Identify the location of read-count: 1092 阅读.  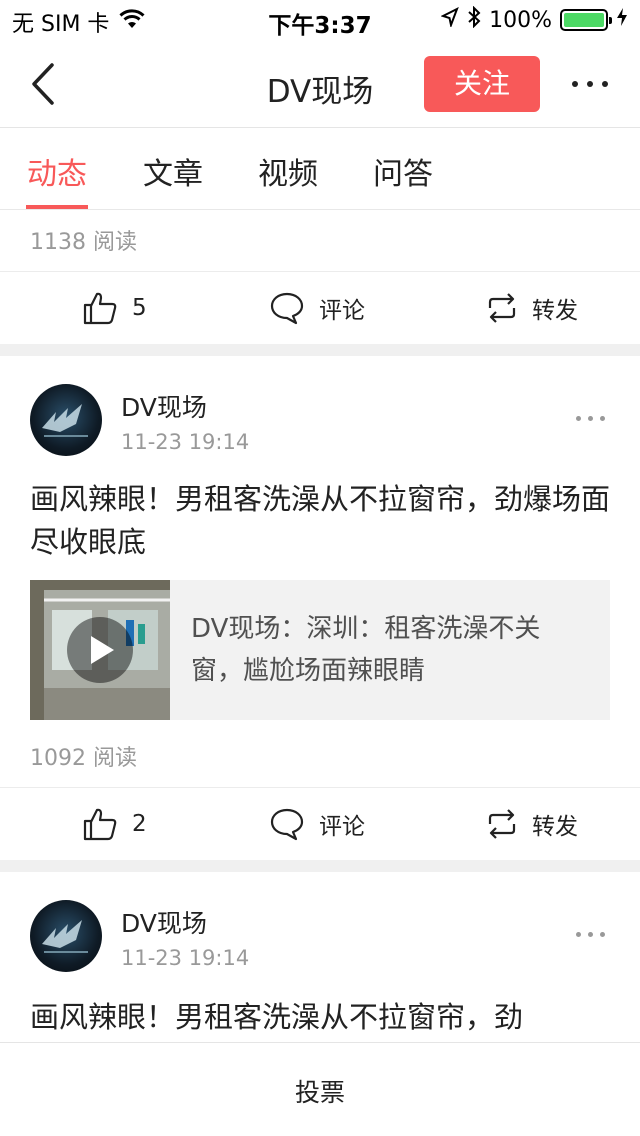
(83, 758).